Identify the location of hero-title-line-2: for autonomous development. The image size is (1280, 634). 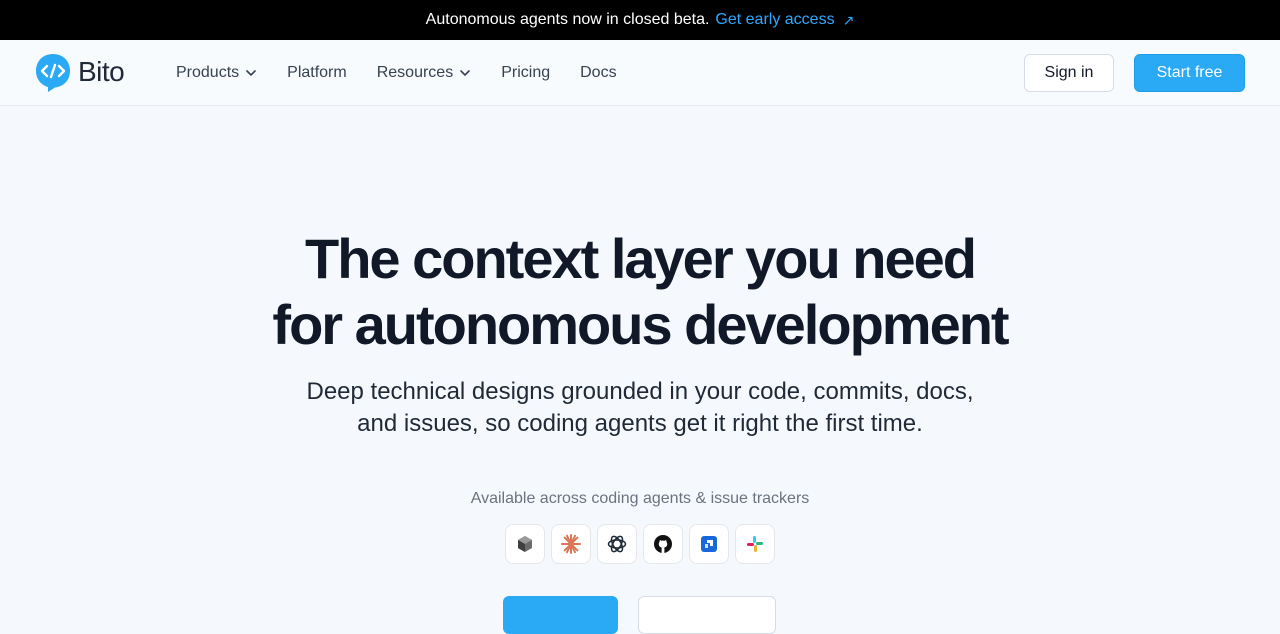
(640, 324).